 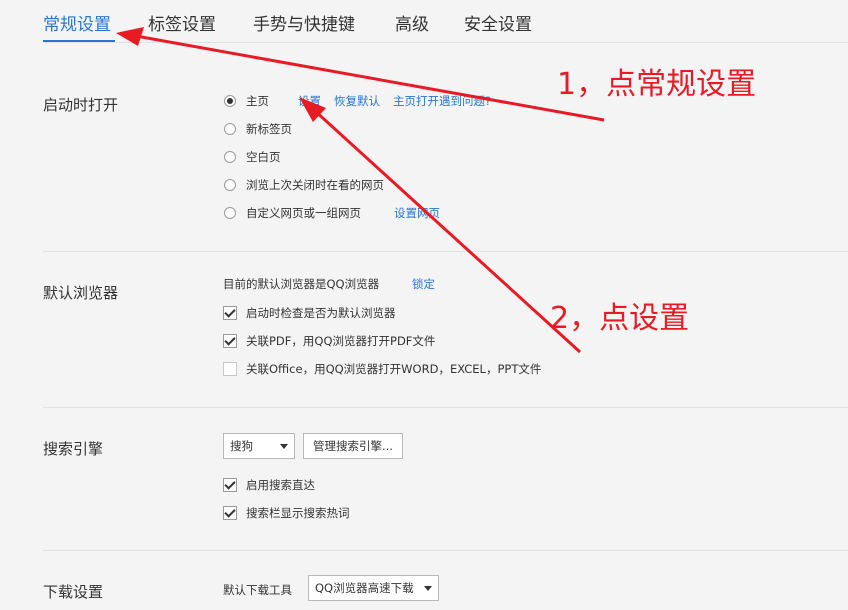 What do you see at coordinates (447, 231) in the screenshot?
I see `arrow-to-settings-link` at bounding box center [447, 231].